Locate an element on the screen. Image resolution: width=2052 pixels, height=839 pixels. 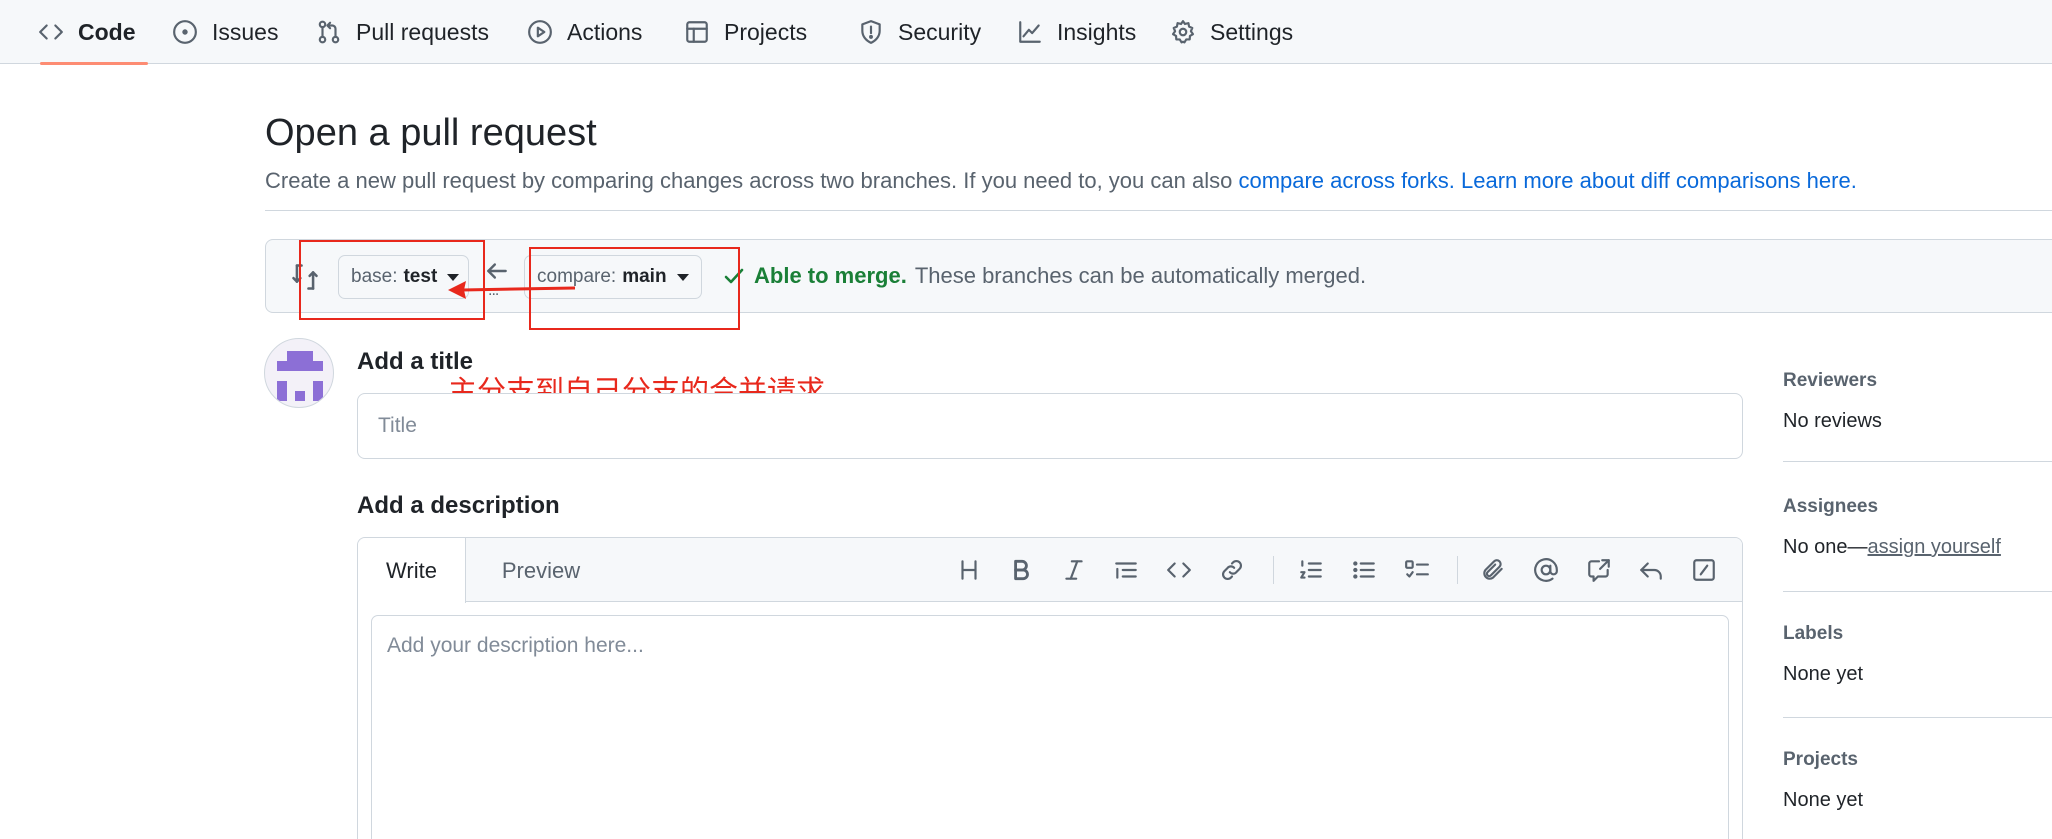
tab-label: Actions is located at coordinates (605, 31).